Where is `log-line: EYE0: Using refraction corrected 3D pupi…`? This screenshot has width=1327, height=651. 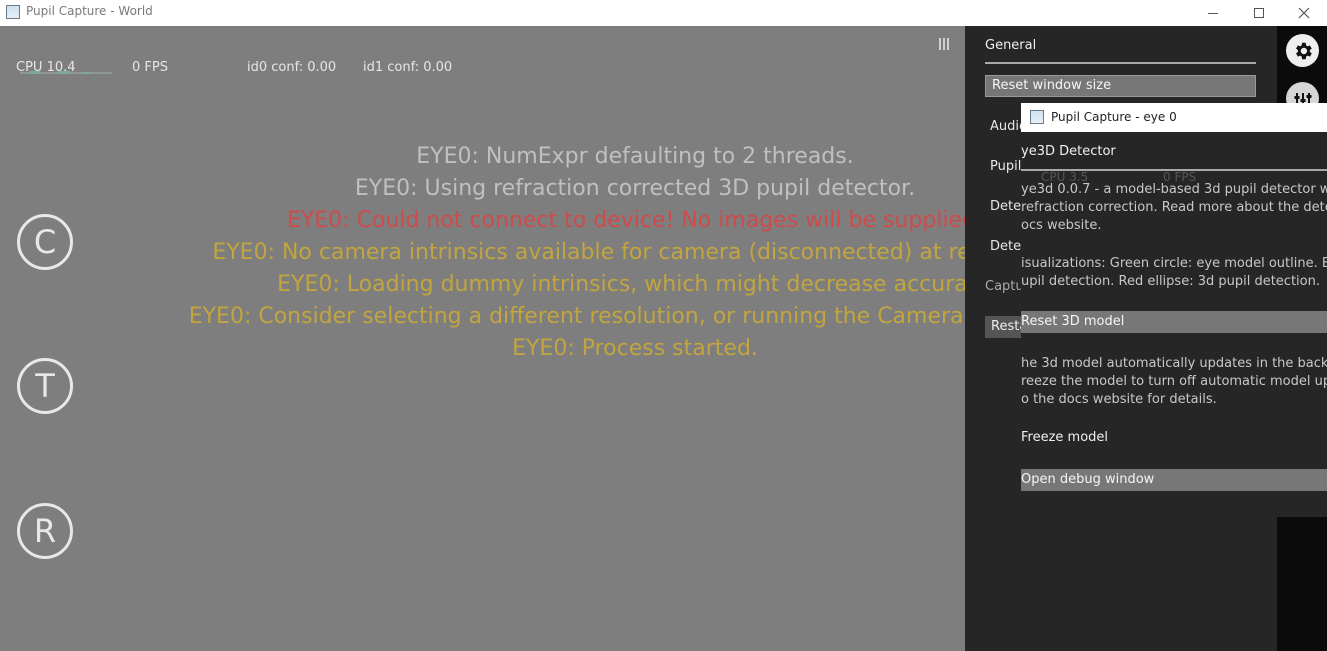
log-line: EYE0: Using refraction corrected 3D pupi… is located at coordinates (635, 188).